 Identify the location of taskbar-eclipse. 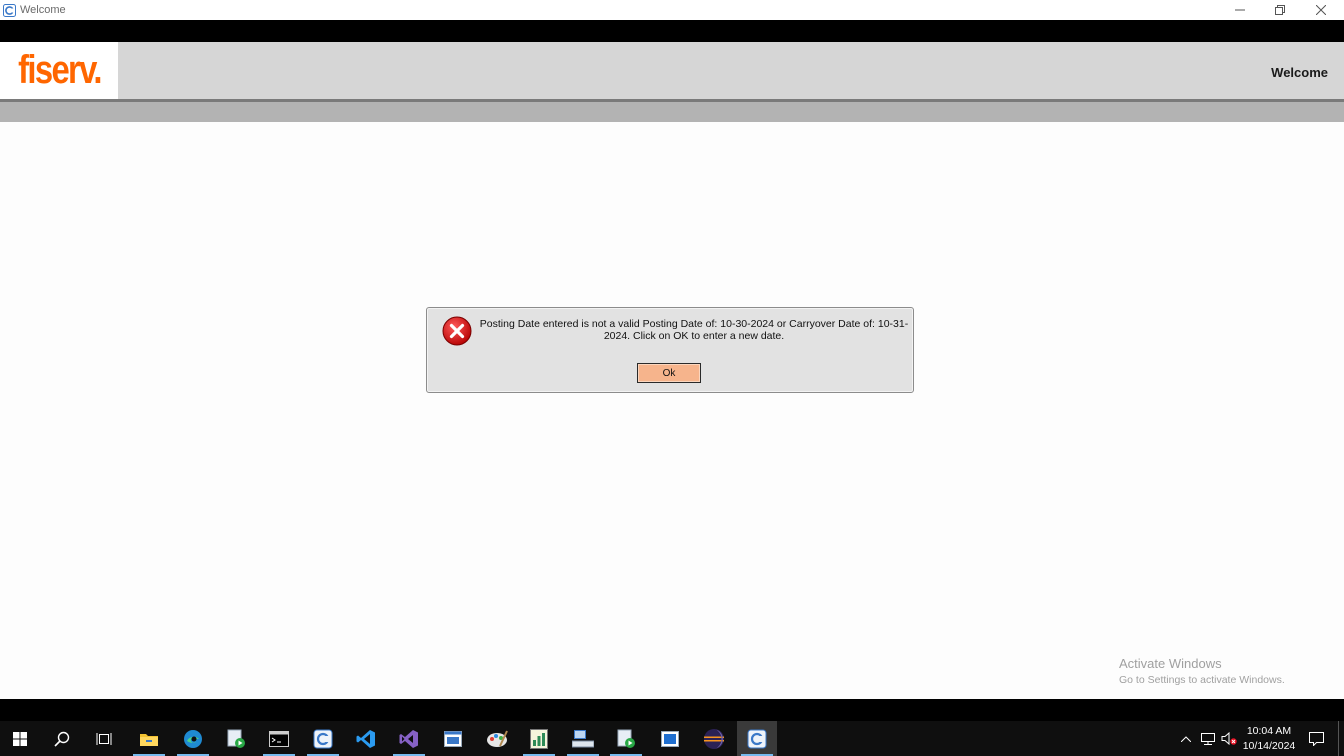
(714, 738).